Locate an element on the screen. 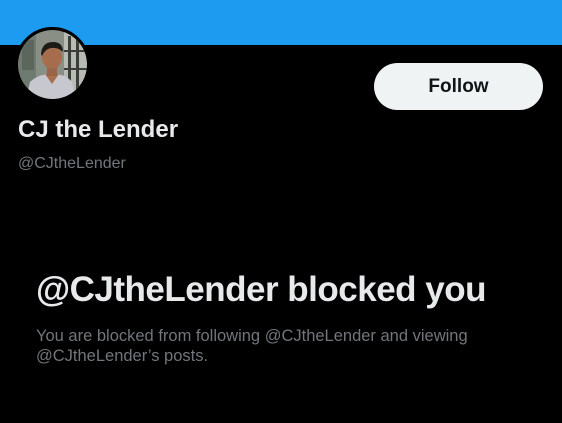  follow-button-label: Follow is located at coordinates (458, 86).